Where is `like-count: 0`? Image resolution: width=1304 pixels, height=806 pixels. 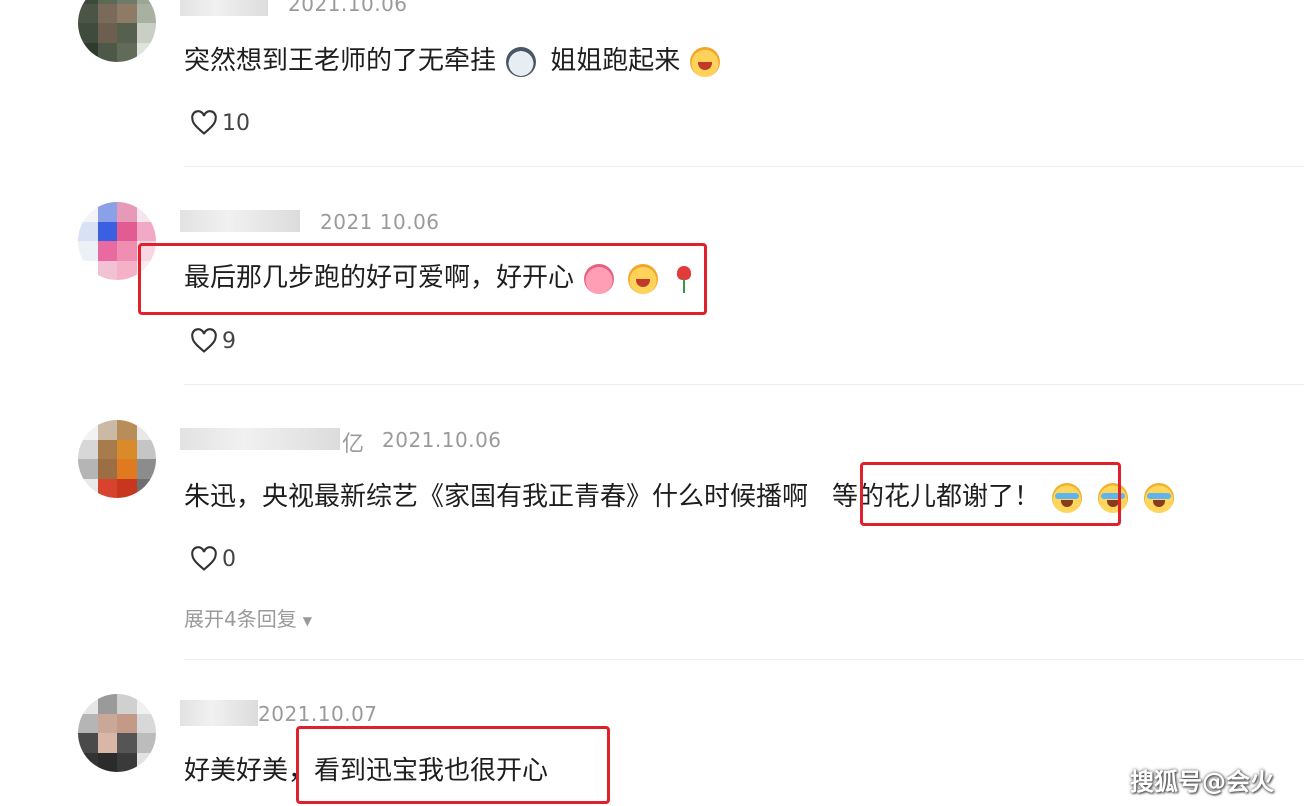
like-count: 0 is located at coordinates (229, 559).